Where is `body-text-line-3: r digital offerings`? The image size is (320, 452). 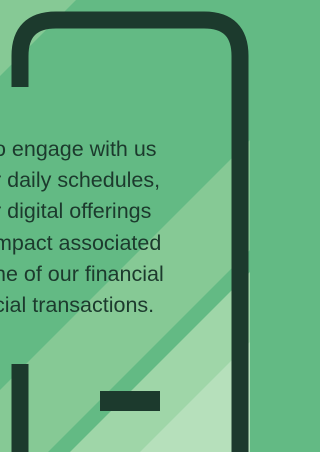
body-text-line-3: r digital offerings is located at coordinates (76, 211).